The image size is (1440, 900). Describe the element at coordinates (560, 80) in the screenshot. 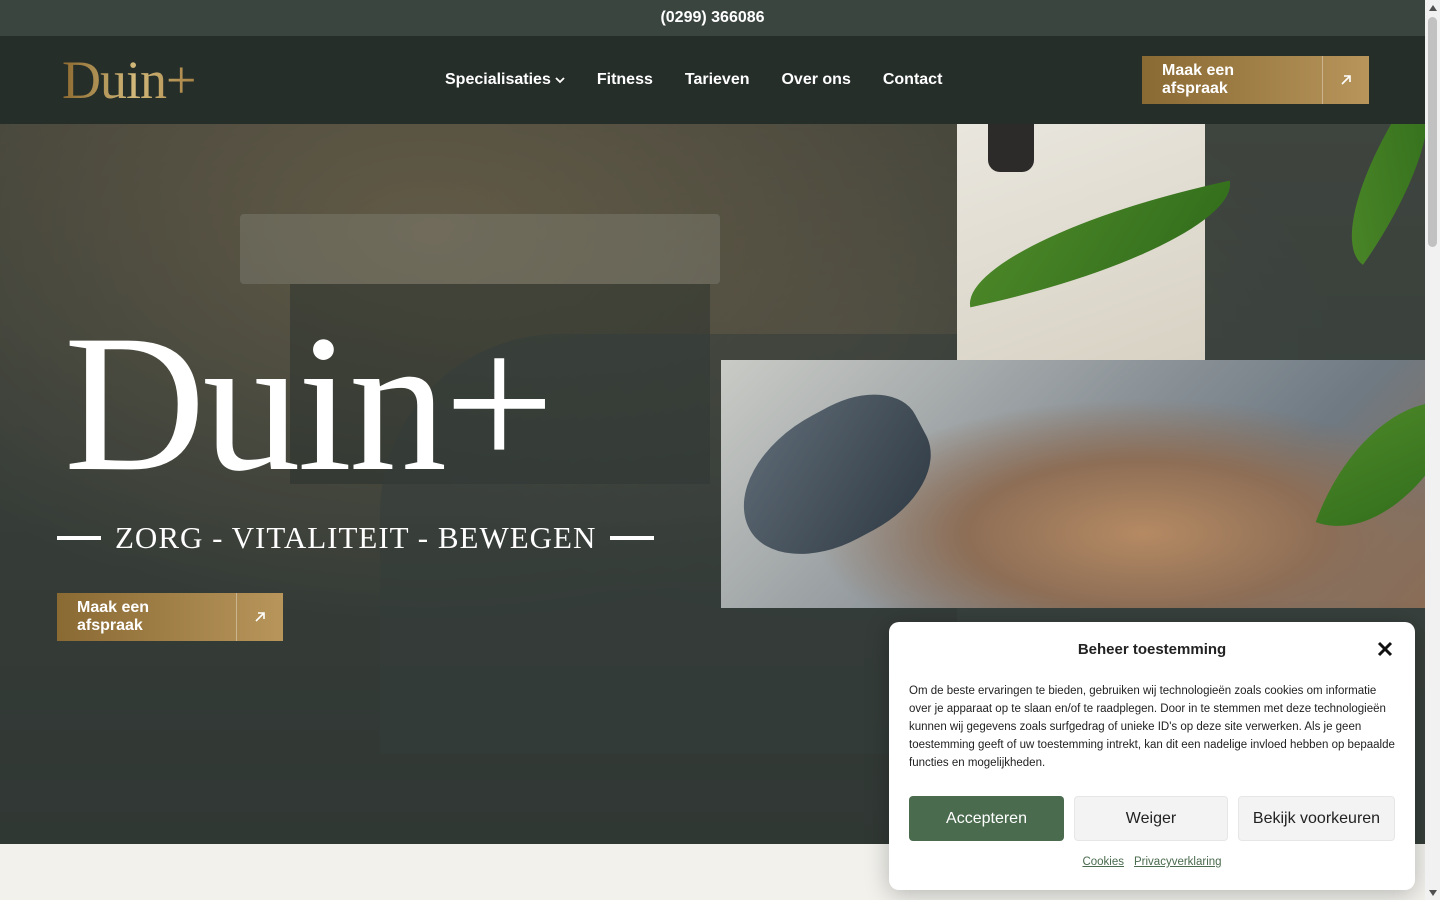

I see `chevron-down-icon` at that location.